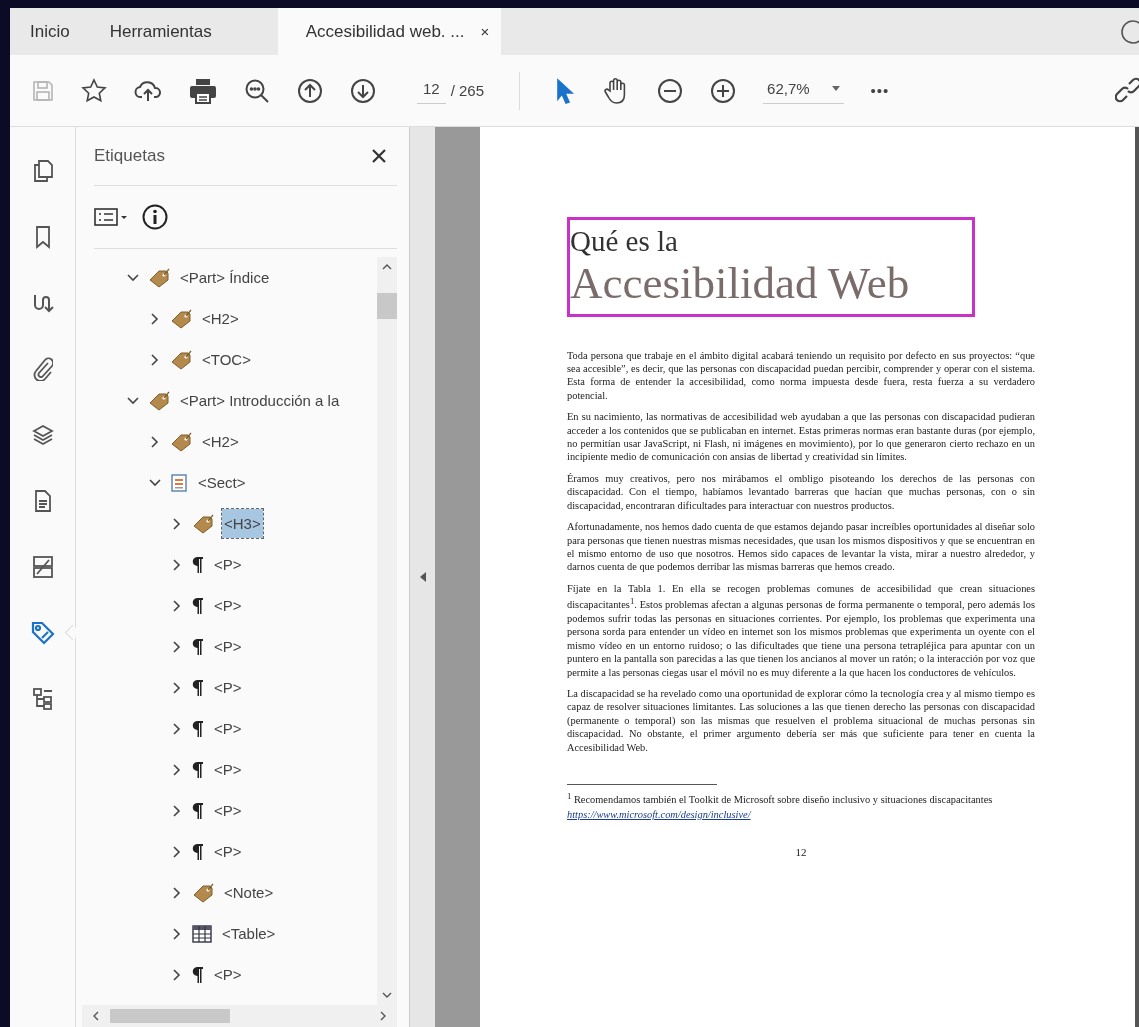 The width and height of the screenshot is (1139, 1027). What do you see at coordinates (801, 547) in the screenshot?
I see `body-paragraph: Afortunadamente, nos hemos dado cuenta de que estamos dejando pasar increíbles oportunidades al diseñar solo para personas que tienen nuestras mismas necesidades, que usan los mismos dispositivos y que se encuentran en el mismo entorno de uso que nosotros. Hemos sido capaces de levantar la vista, mirar a nuestro alrededor, y darnos cuenta de que podemos derribar las mismas barreras que hemos creado.` at bounding box center [801, 547].